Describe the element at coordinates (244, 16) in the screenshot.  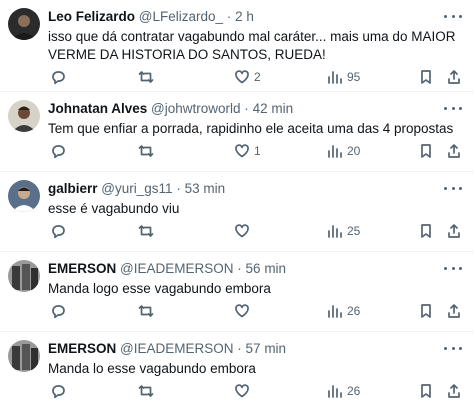
I see `timestamp: 2 h` at that location.